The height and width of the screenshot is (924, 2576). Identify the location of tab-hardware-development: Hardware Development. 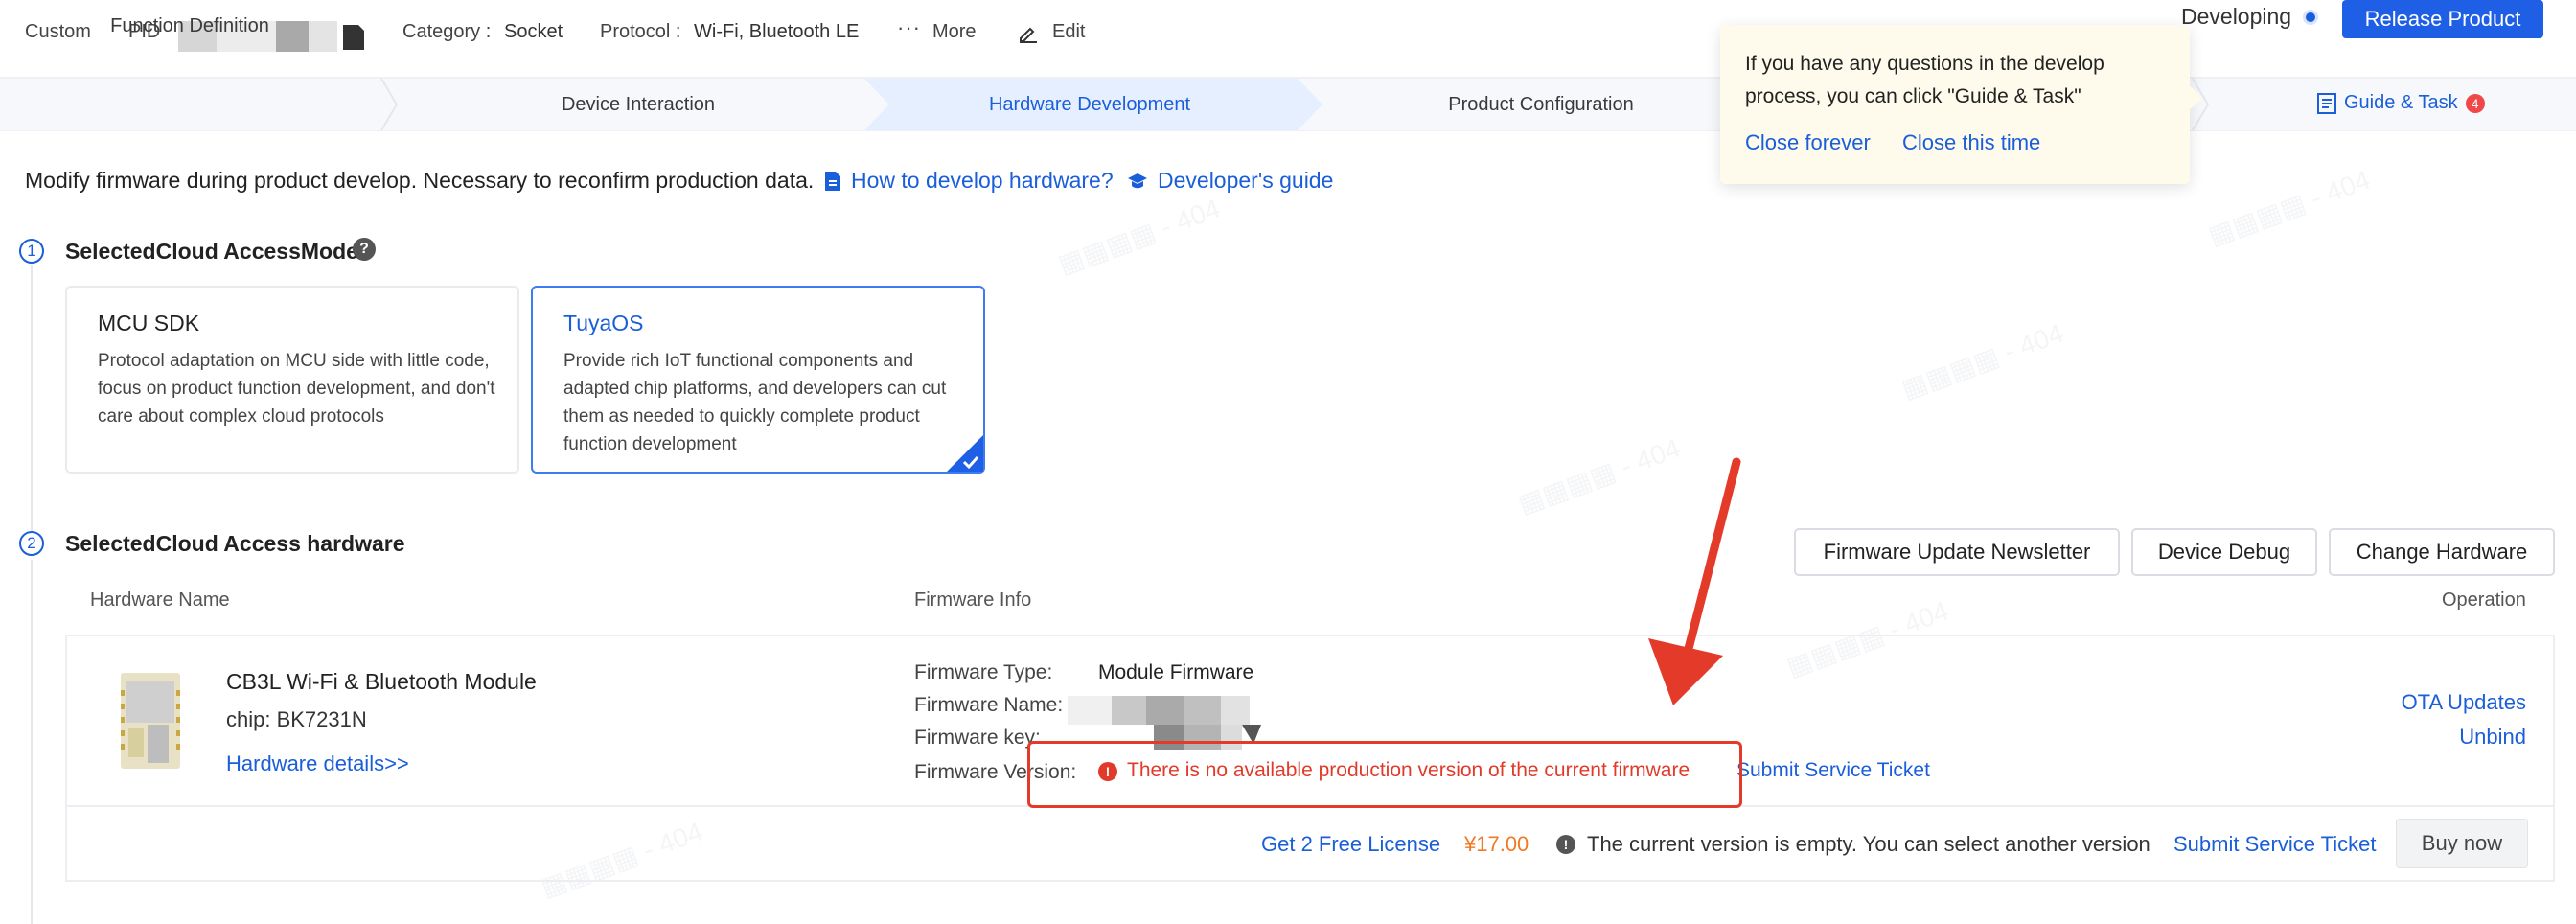
(1089, 105).